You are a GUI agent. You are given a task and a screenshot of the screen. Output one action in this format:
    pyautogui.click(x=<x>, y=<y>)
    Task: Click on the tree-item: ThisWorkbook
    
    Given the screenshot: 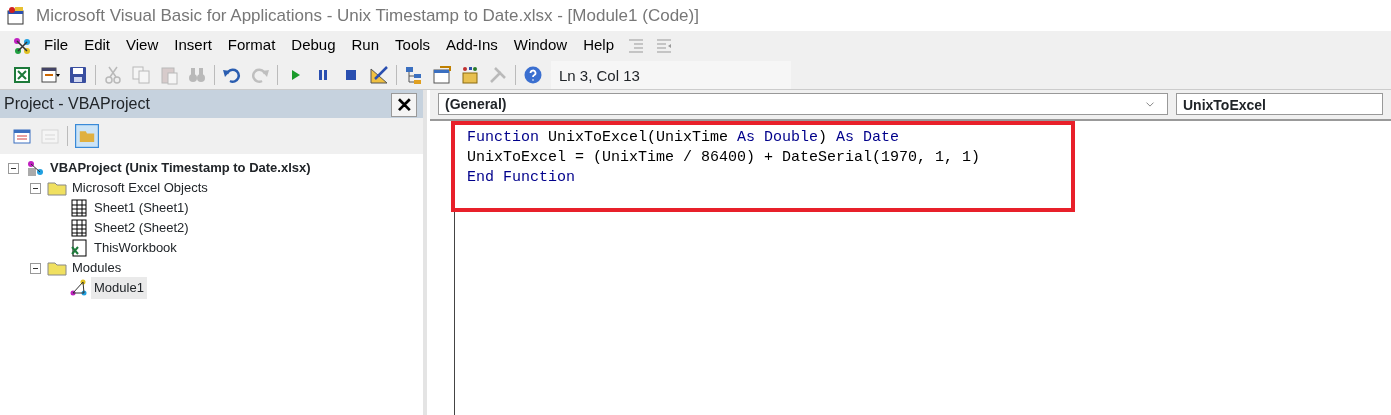 What is the action you would take?
    pyautogui.click(x=135, y=248)
    